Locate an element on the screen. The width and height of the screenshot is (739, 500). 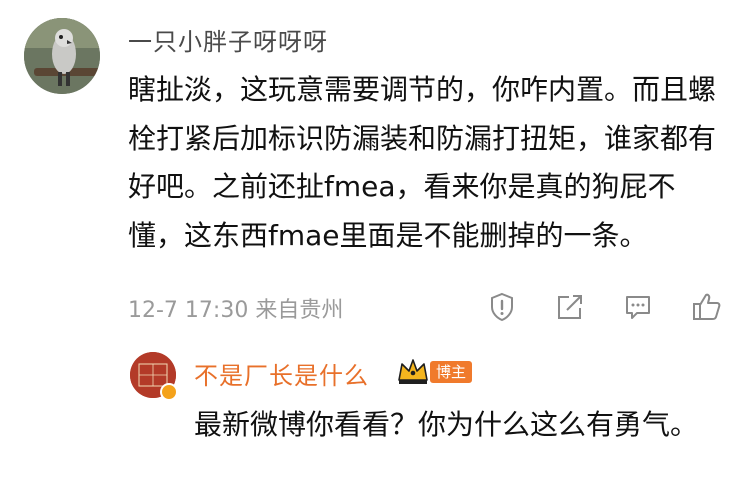
share-icon is located at coordinates (570, 307).